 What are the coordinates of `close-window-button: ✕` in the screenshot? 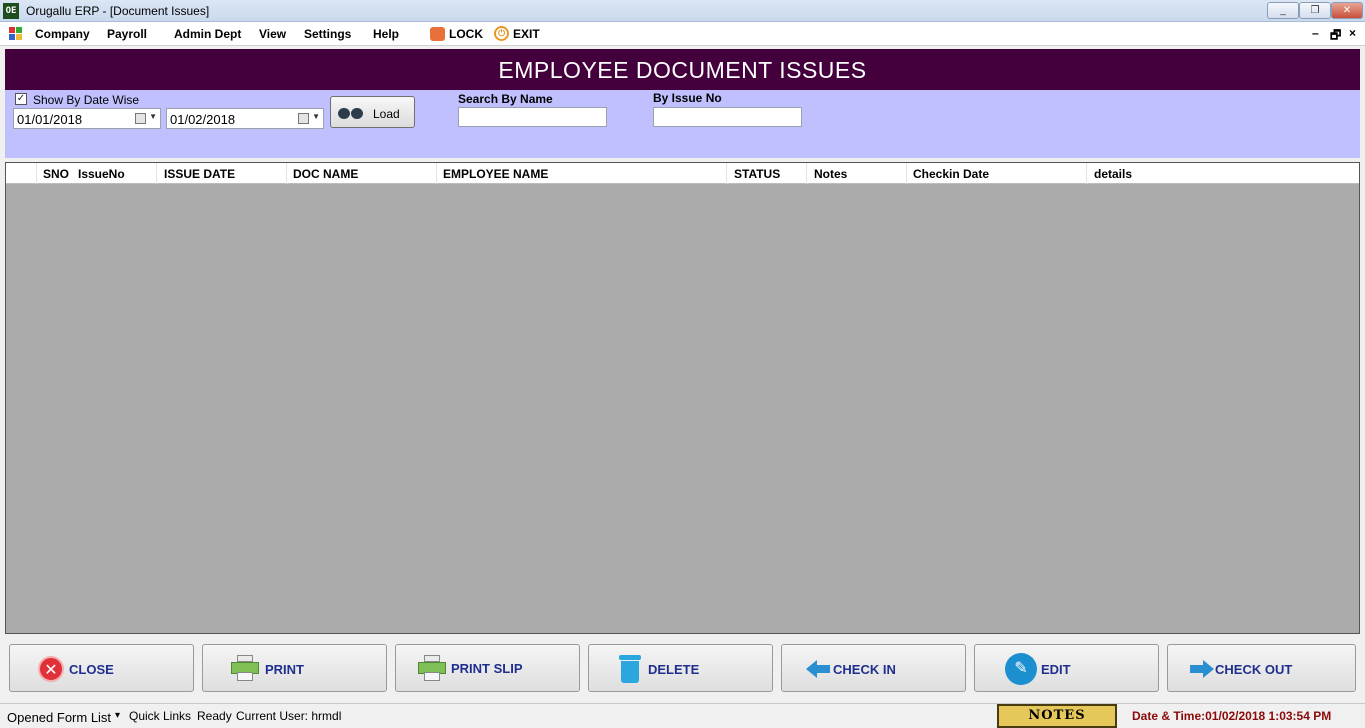 It's located at (1347, 10).